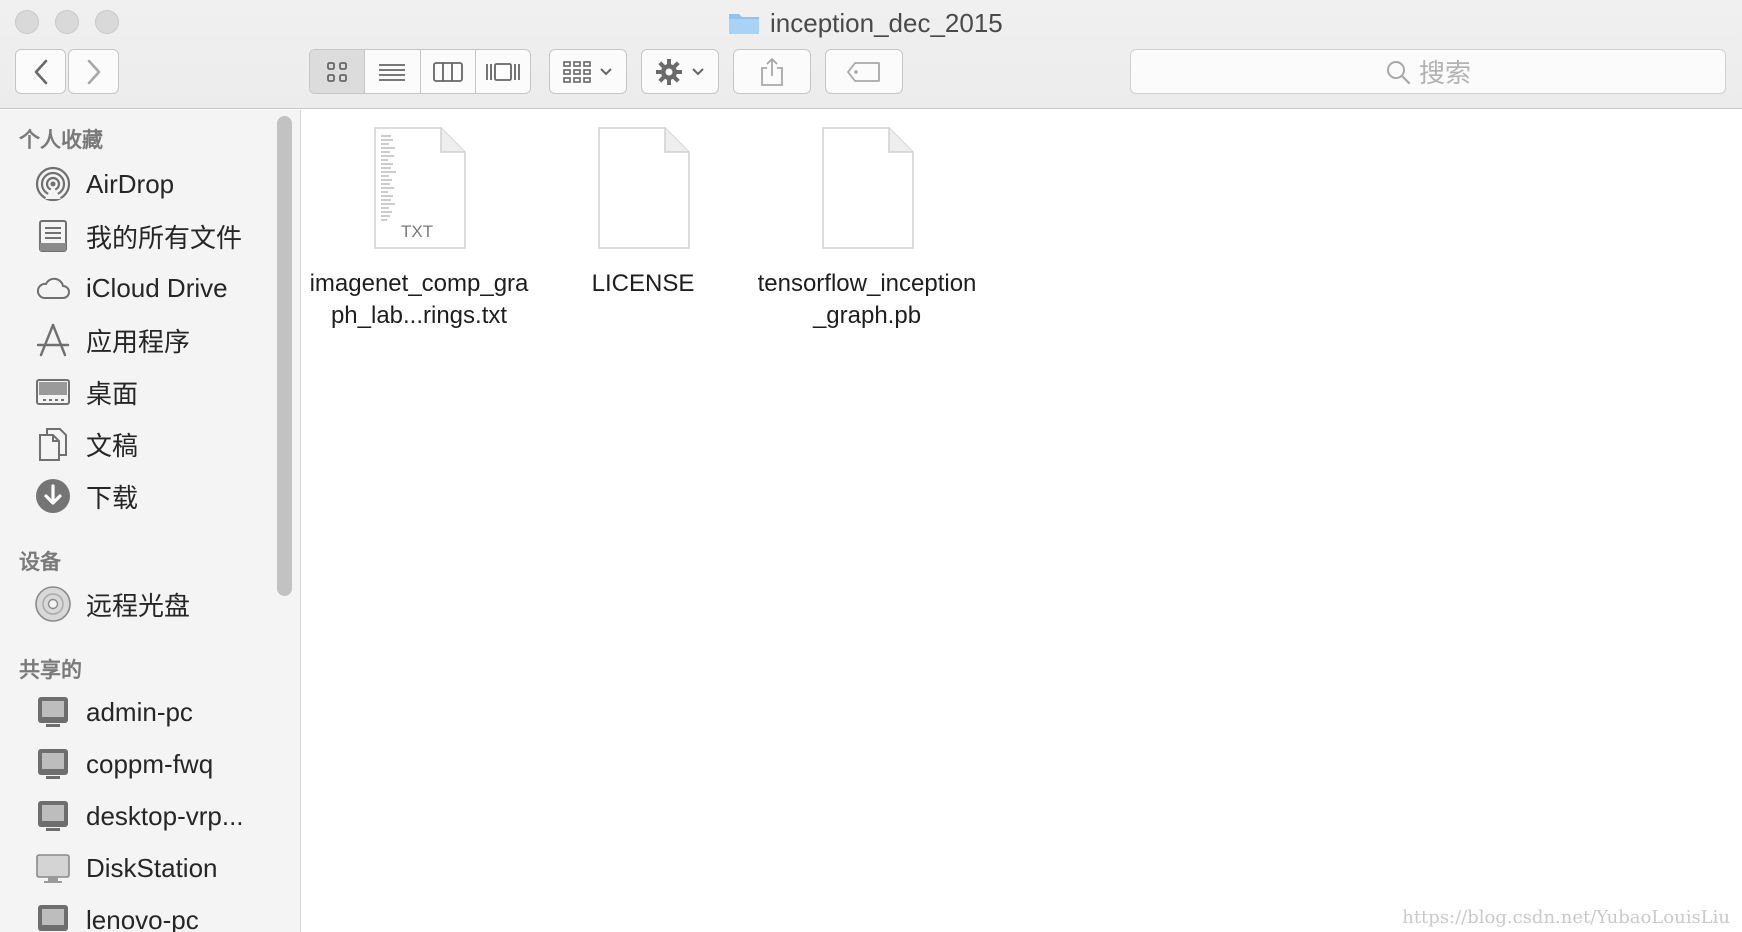 Image resolution: width=1742 pixels, height=932 pixels. I want to click on file-type-badge: TXT, so click(417, 231).